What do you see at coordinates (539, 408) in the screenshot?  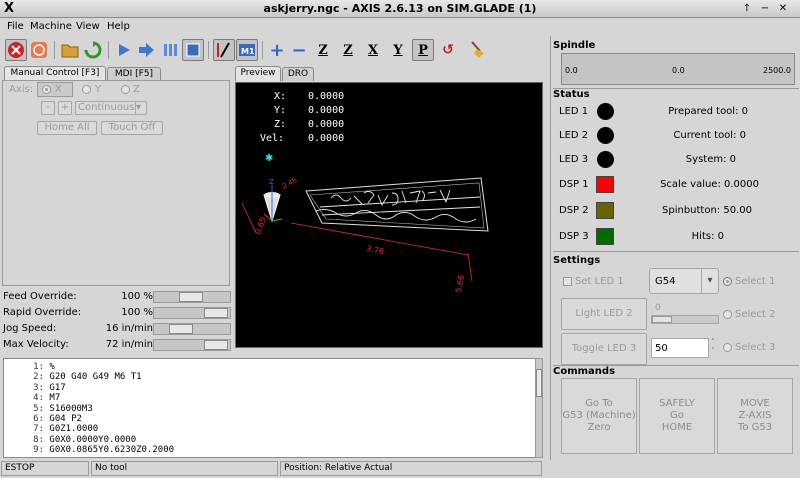 I see `gcode-scrollbar` at bounding box center [539, 408].